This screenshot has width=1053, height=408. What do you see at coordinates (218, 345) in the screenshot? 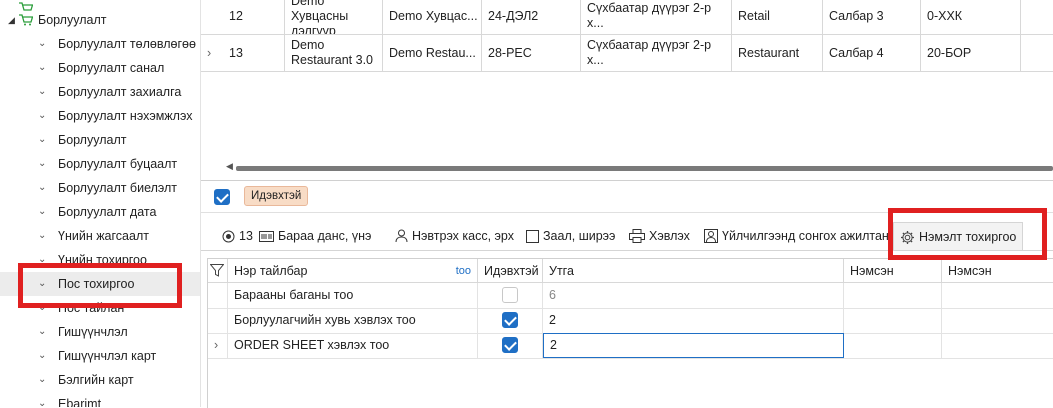
I see `row-expander: ›` at bounding box center [218, 345].